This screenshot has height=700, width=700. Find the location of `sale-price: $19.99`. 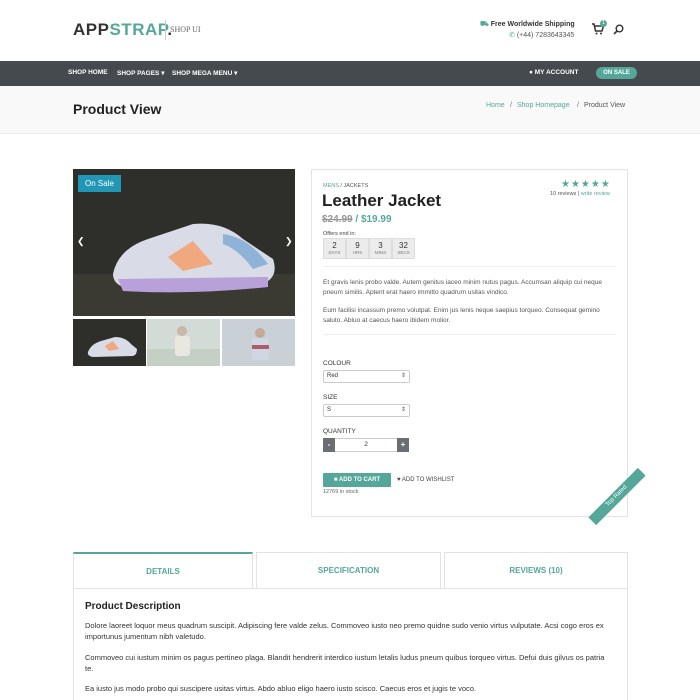

sale-price: $19.99 is located at coordinates (376, 219).